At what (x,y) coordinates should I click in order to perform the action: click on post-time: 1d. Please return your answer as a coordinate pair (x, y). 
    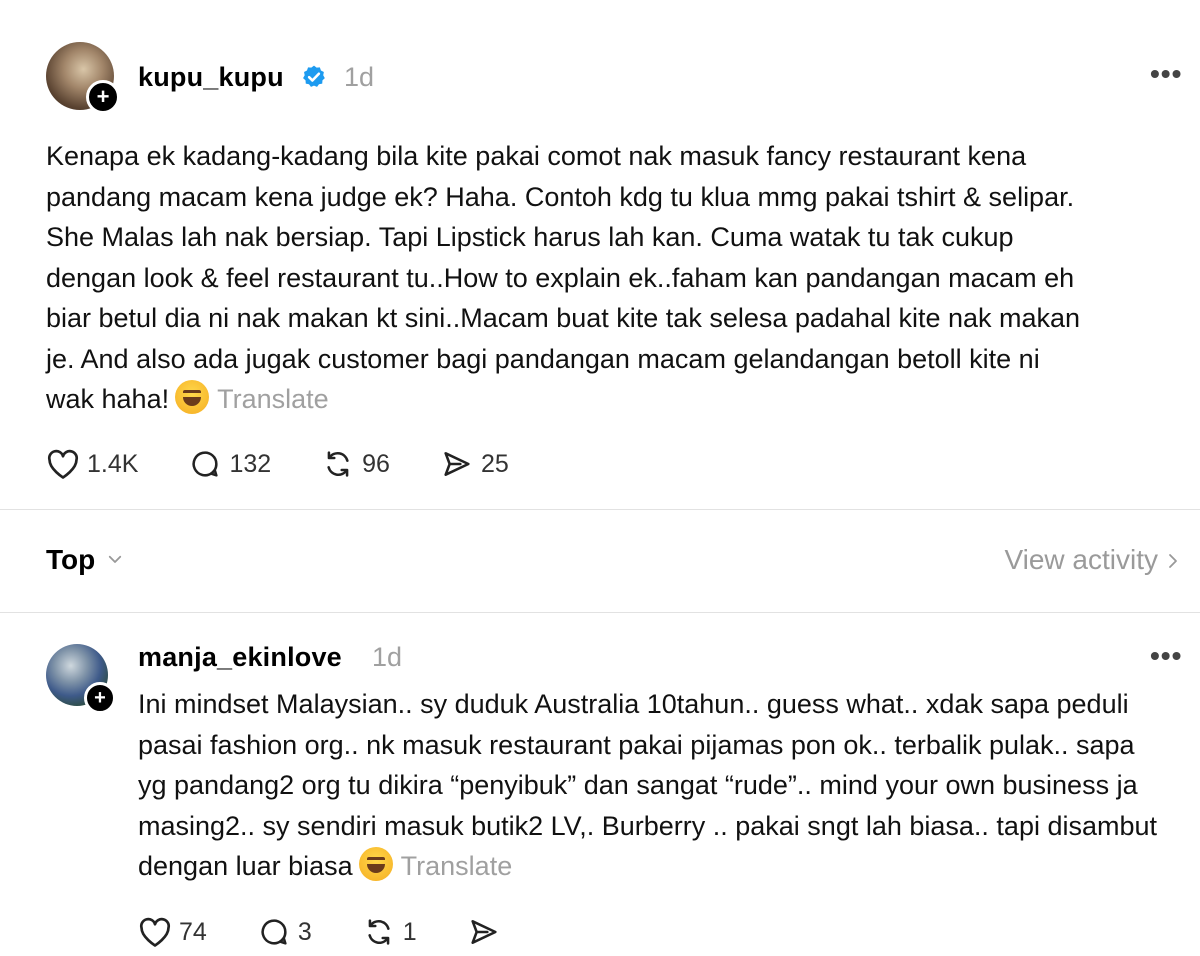
    Looking at the image, I should click on (359, 77).